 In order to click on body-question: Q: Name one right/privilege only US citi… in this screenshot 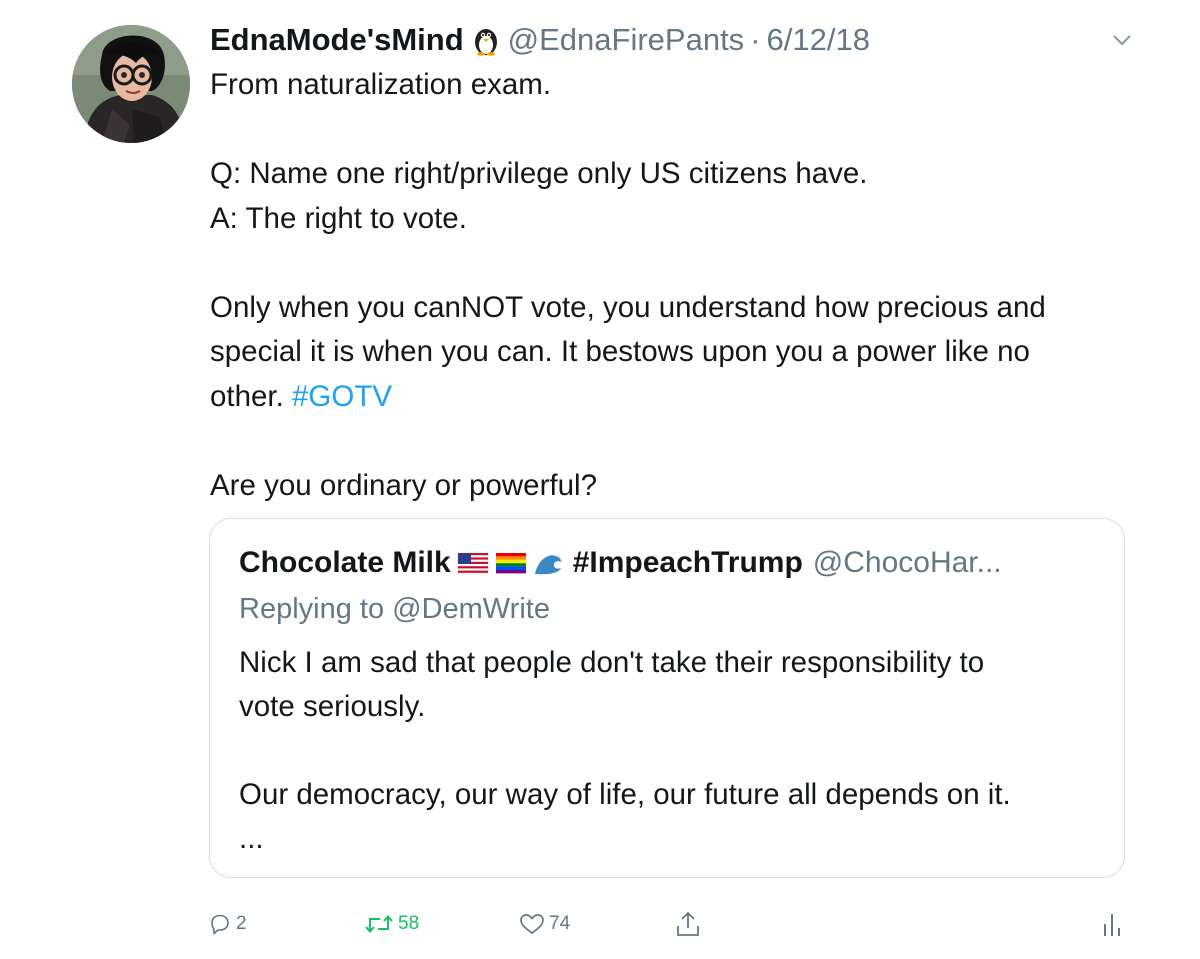, I will do `click(539, 173)`.